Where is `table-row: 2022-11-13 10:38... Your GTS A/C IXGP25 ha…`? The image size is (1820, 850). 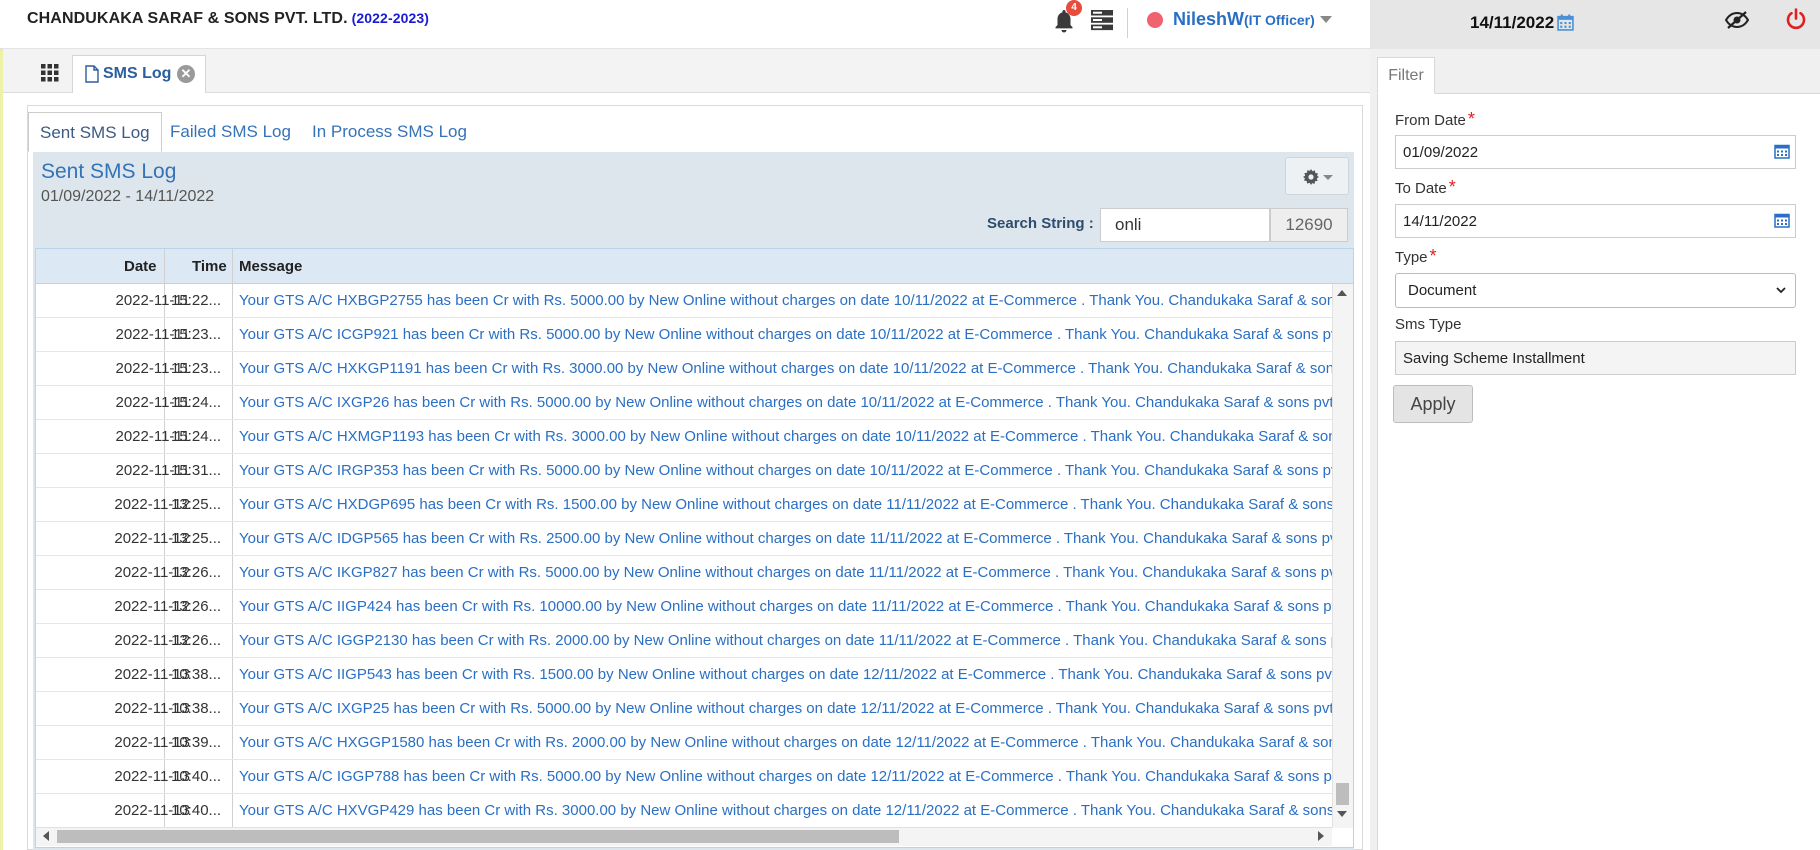
table-row: 2022-11-13 10:38... Your GTS A/C IXGP25 ha… is located at coordinates (684, 709).